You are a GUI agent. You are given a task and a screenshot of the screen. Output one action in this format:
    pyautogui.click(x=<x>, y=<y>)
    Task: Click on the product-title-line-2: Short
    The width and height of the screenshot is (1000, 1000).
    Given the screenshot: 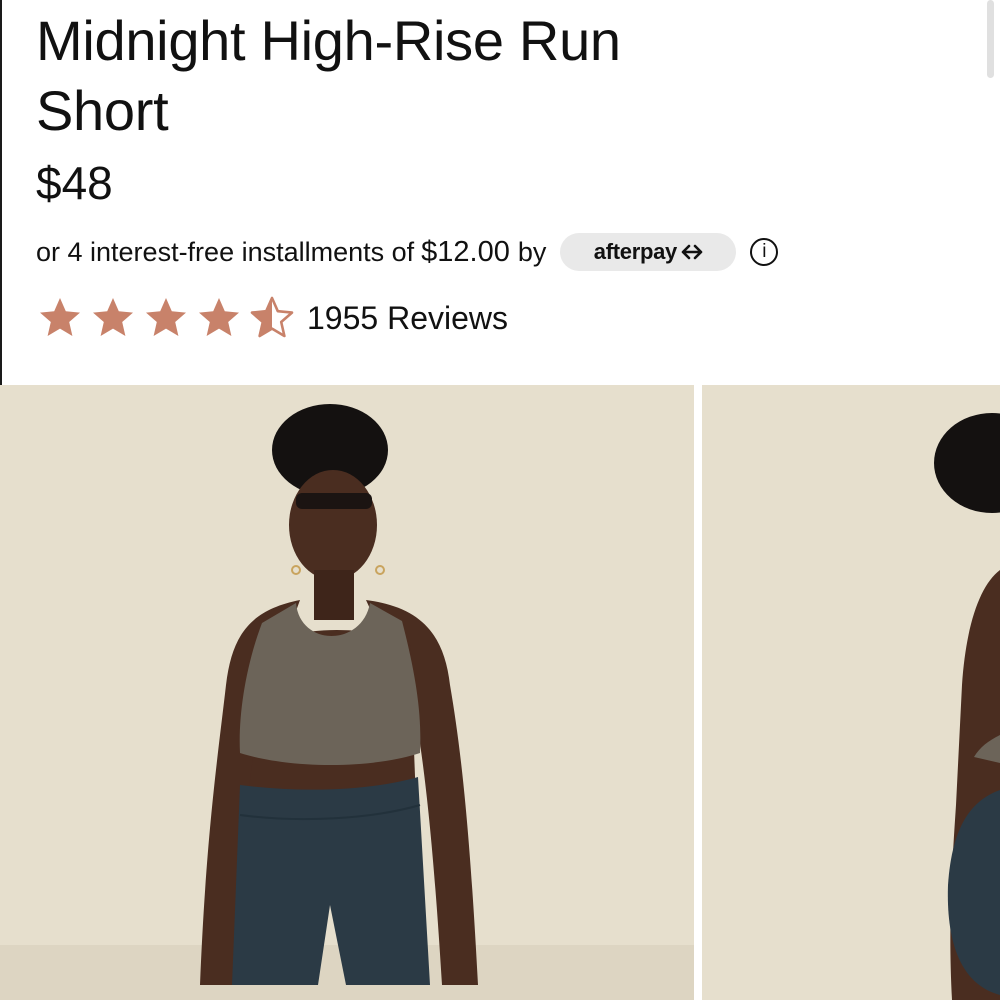 What is the action you would take?
    pyautogui.click(x=102, y=110)
    